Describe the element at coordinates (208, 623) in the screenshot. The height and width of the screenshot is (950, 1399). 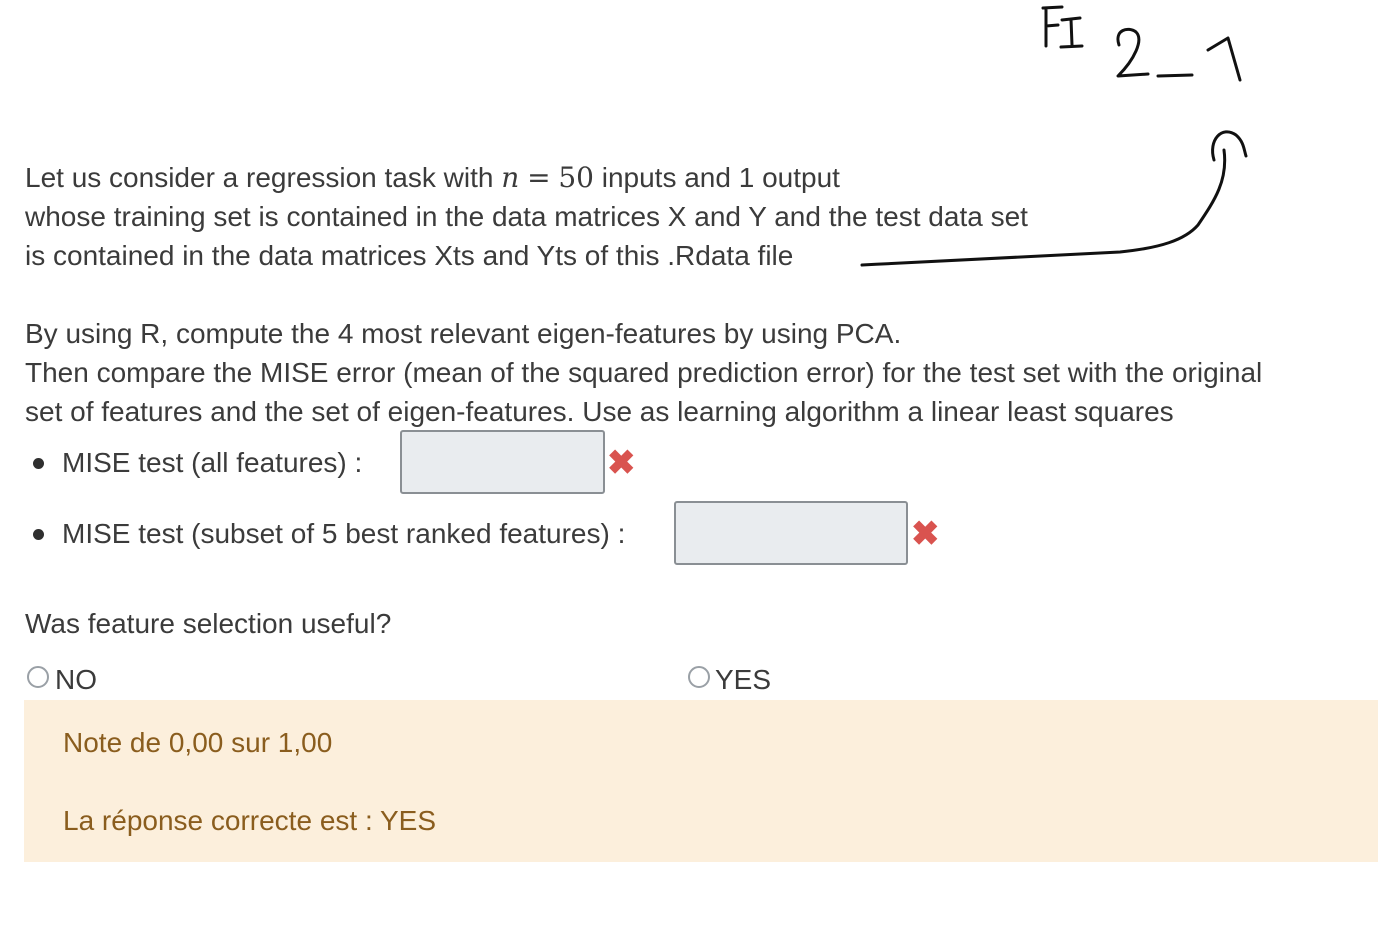
I see `selection-question: Was feature selection useful?` at that location.